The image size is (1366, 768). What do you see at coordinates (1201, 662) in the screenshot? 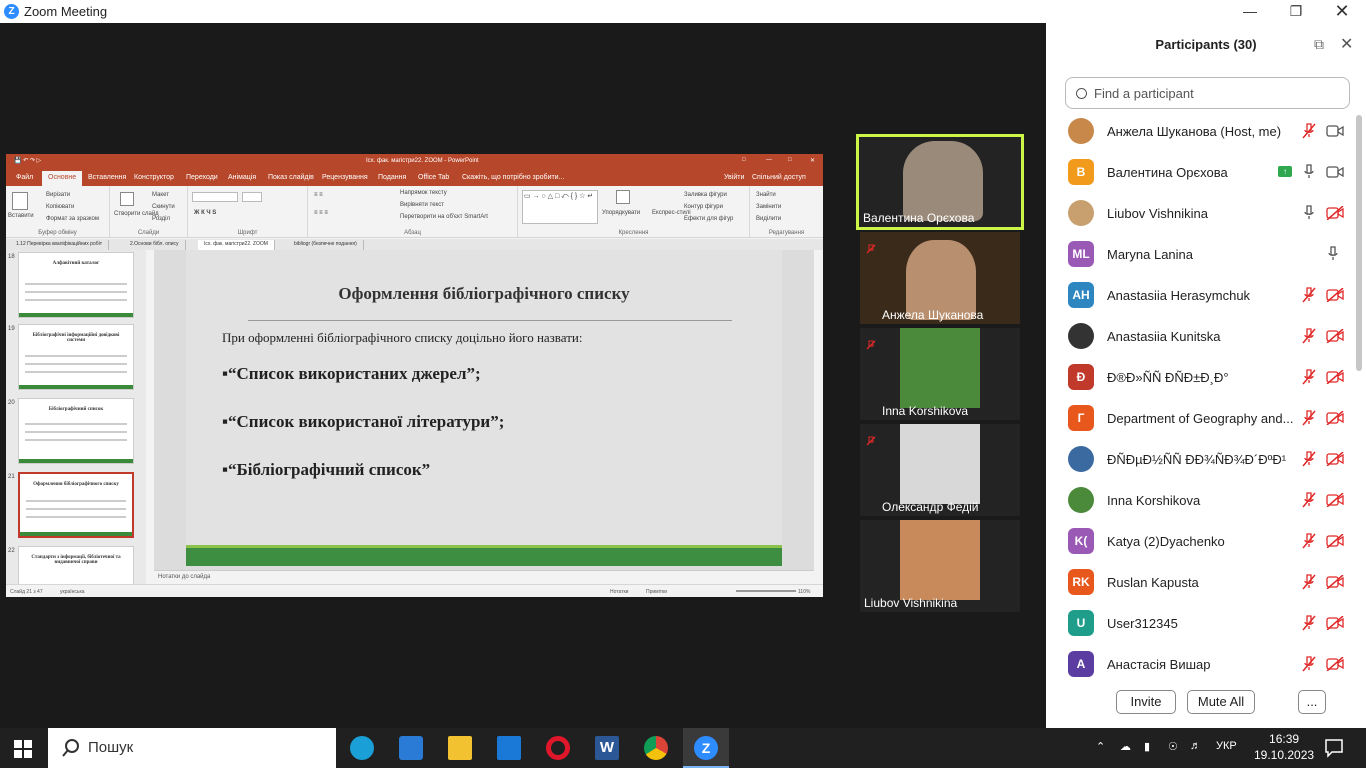
I see `participant-row: А Анастасія Вишар` at bounding box center [1201, 662].